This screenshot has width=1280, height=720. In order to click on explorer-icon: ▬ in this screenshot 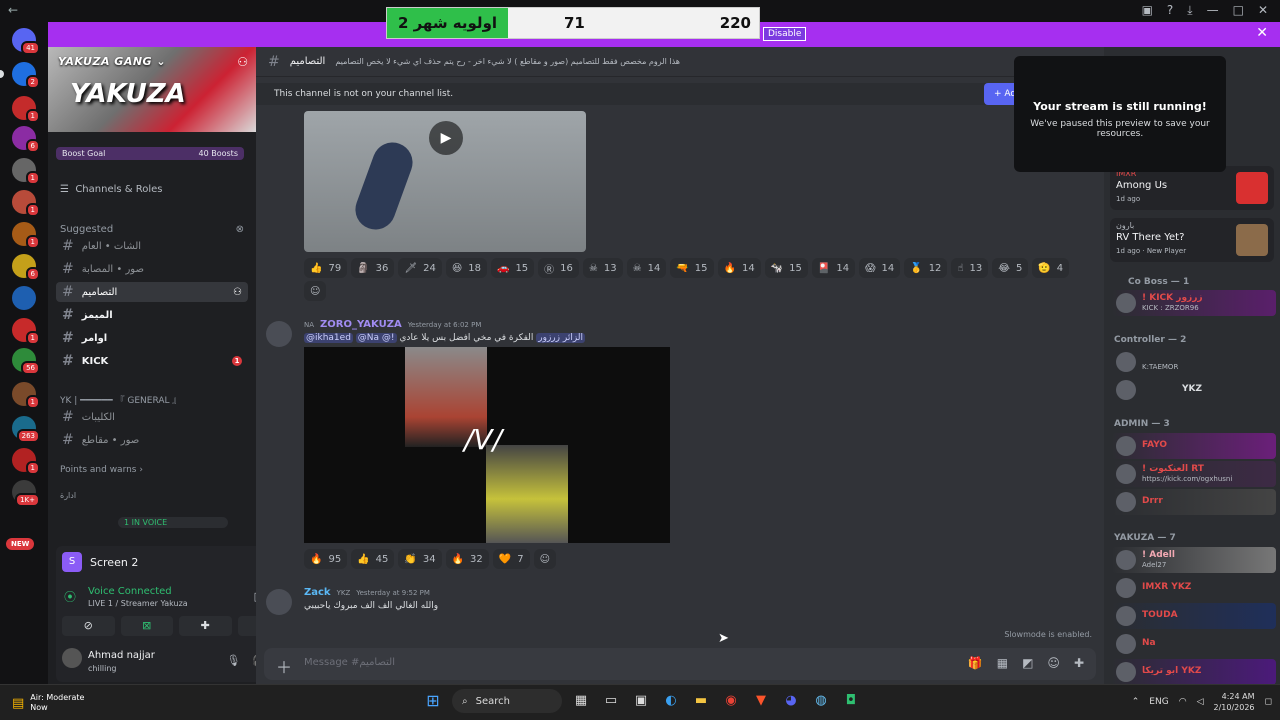, I will do `click(701, 701)`.